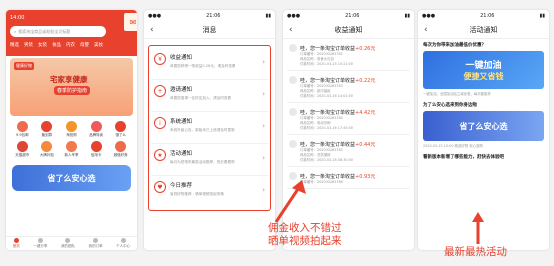 This screenshot has height=266, width=554. What do you see at coordinates (348, 30) in the screenshot?
I see `nav-bar: ‹ 收益通知` at bounding box center [348, 30].